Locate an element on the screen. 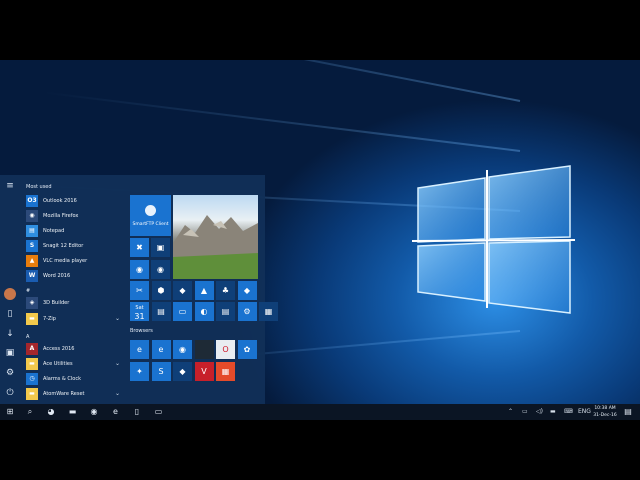 Image resolution: width=640 pixels, height=480 pixels. brow2-tile: S is located at coordinates (161, 371).